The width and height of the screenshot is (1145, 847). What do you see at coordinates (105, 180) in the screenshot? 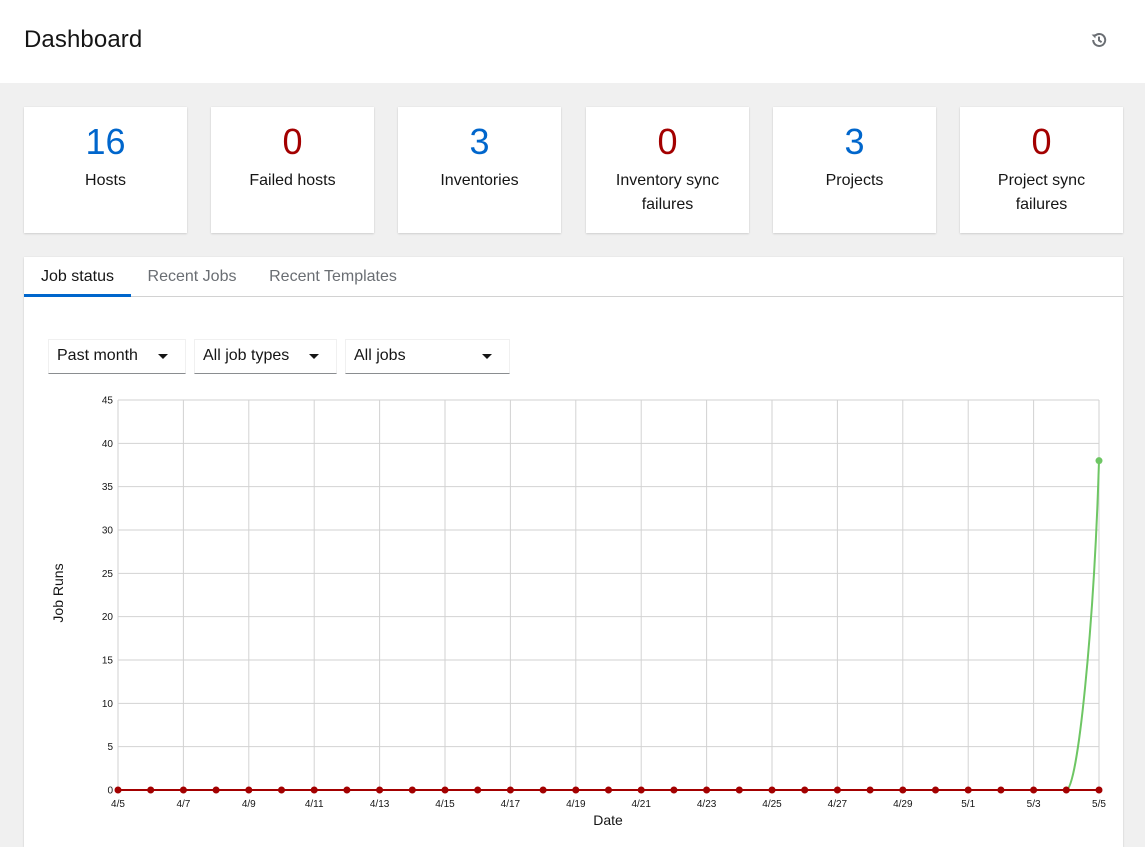
I see `hosts-label: Hosts` at bounding box center [105, 180].